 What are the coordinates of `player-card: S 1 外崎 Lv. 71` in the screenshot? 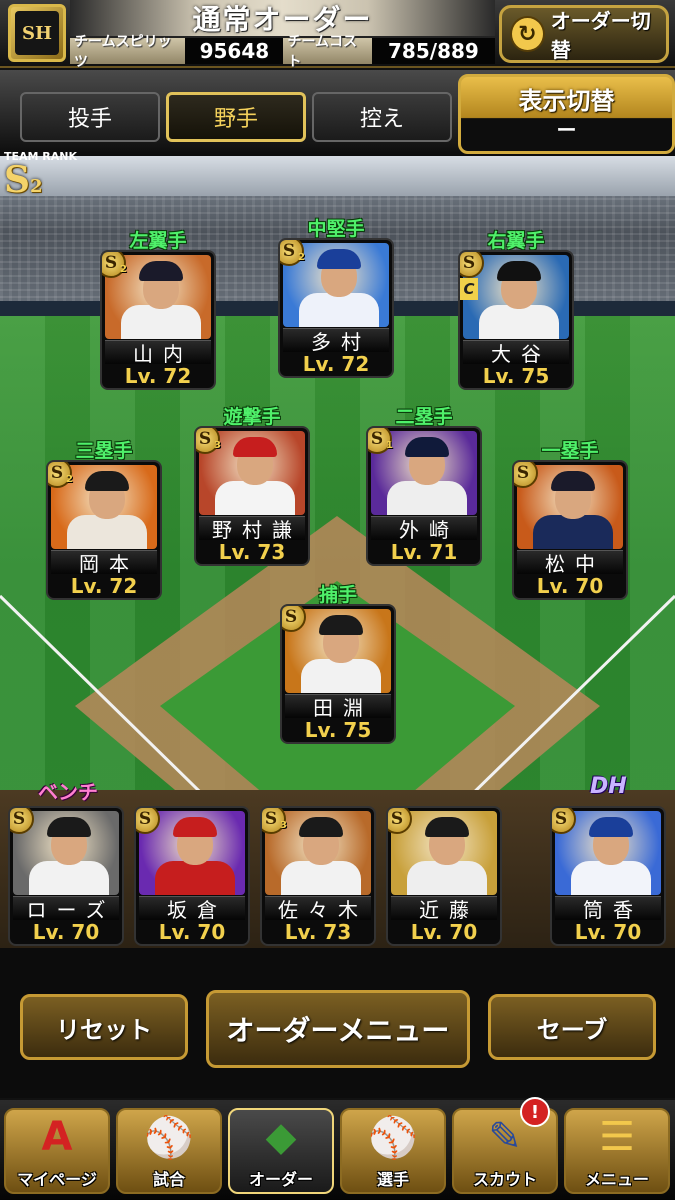 It's located at (424, 496).